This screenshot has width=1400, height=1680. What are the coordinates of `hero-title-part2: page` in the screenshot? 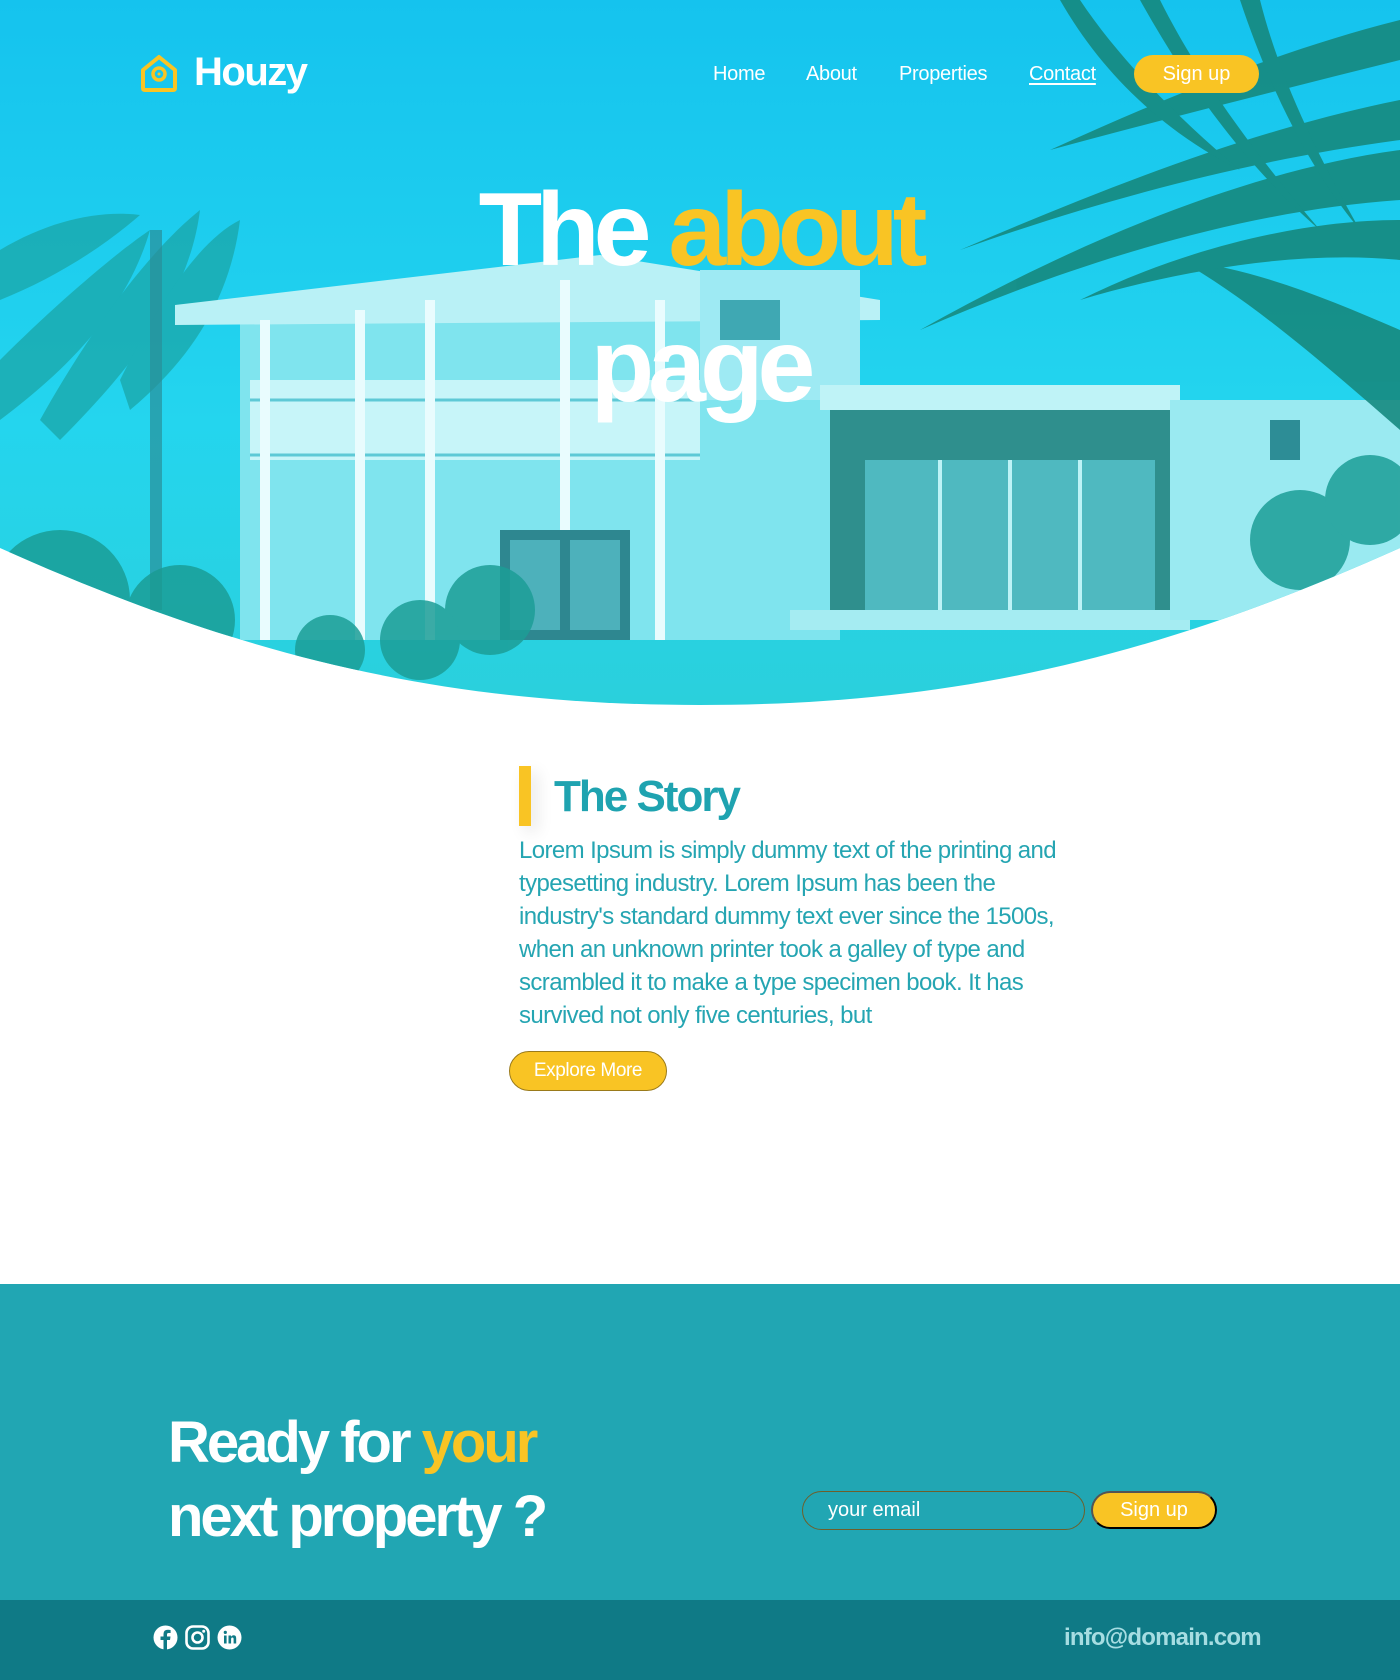 It's located at (703, 366).